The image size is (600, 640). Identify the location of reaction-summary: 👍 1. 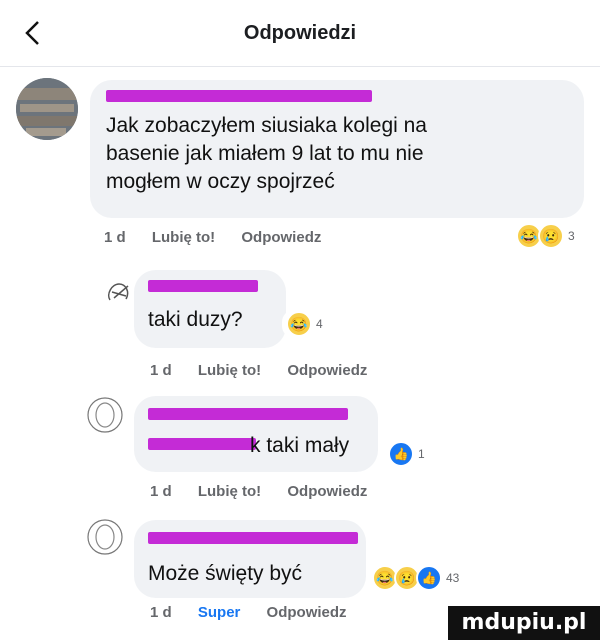
(406, 454).